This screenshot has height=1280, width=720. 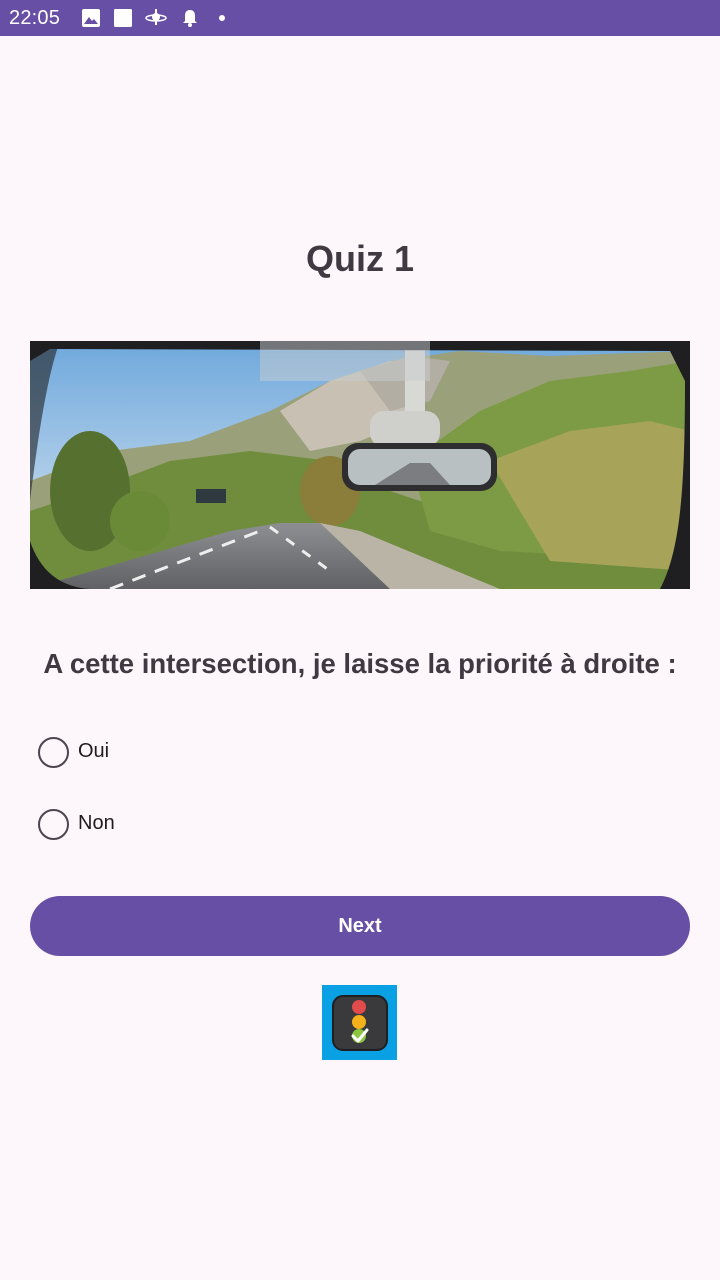 I want to click on image-icon, so click(x=91, y=18).